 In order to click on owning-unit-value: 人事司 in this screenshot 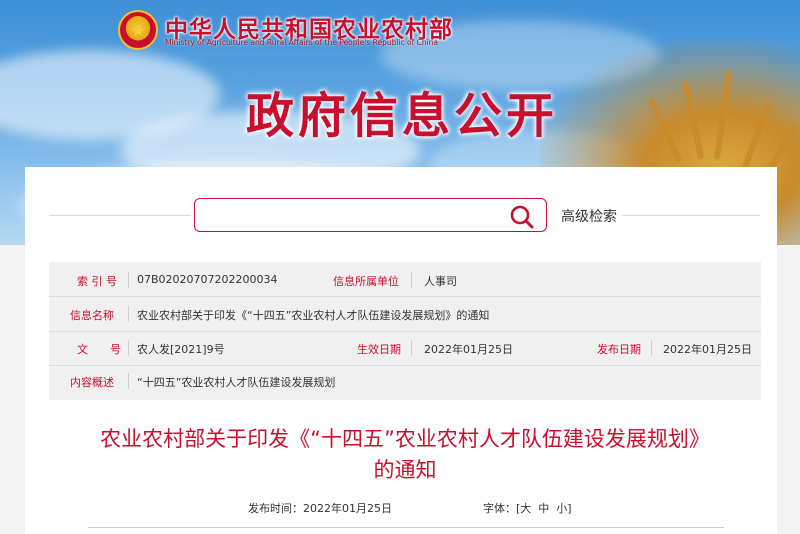, I will do `click(440, 281)`.